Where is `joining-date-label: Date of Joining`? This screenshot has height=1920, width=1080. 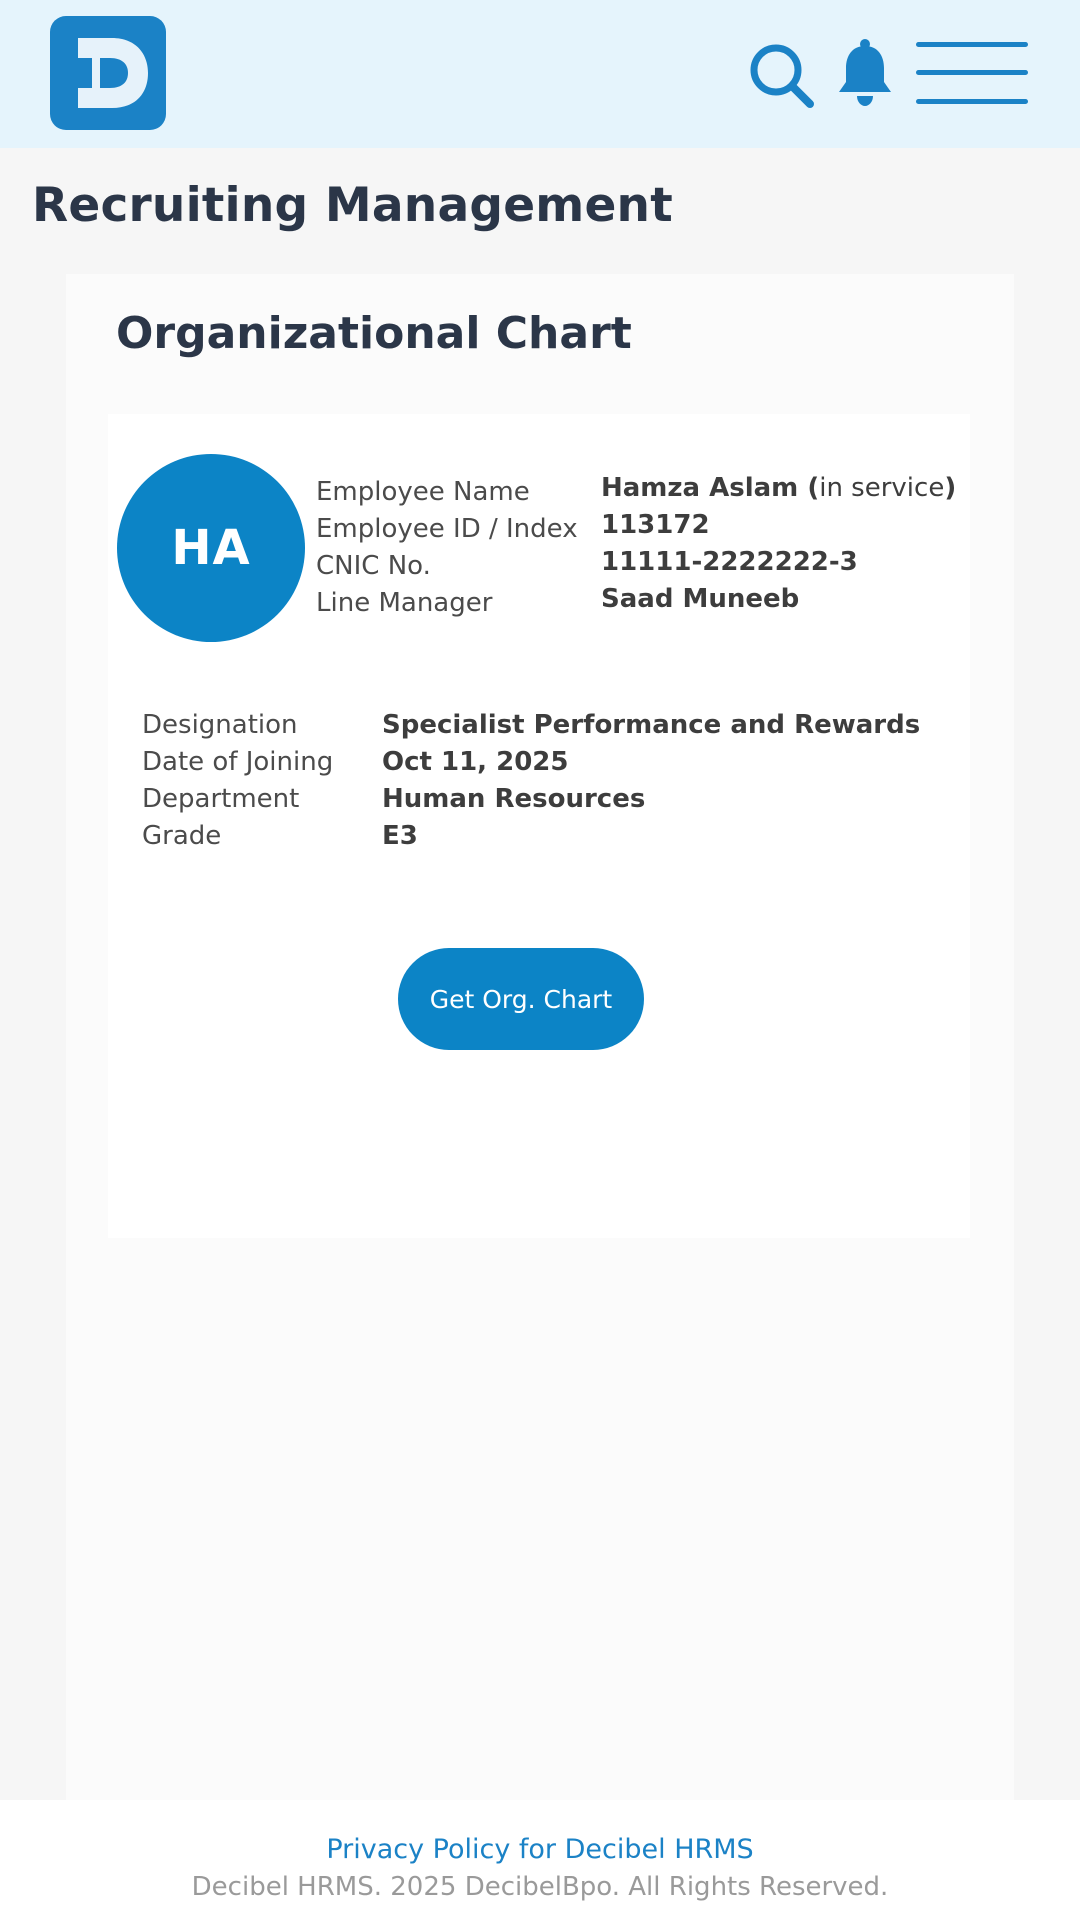 joining-date-label: Date of Joining is located at coordinates (238, 762).